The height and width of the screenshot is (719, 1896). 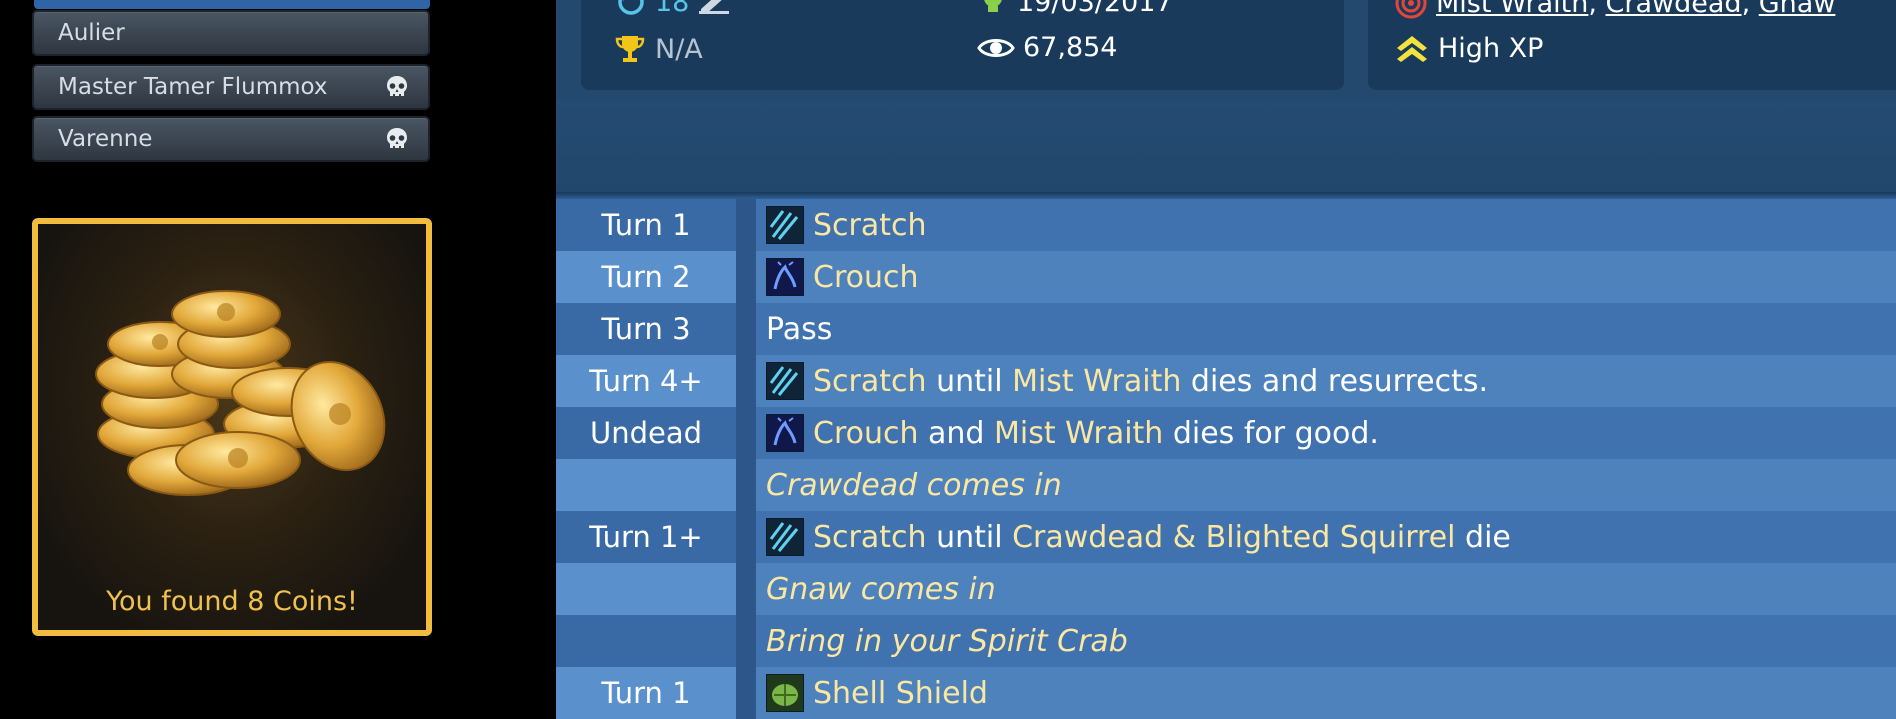 I want to click on strategy-step: Gnaw comes in, so click(x=876, y=589).